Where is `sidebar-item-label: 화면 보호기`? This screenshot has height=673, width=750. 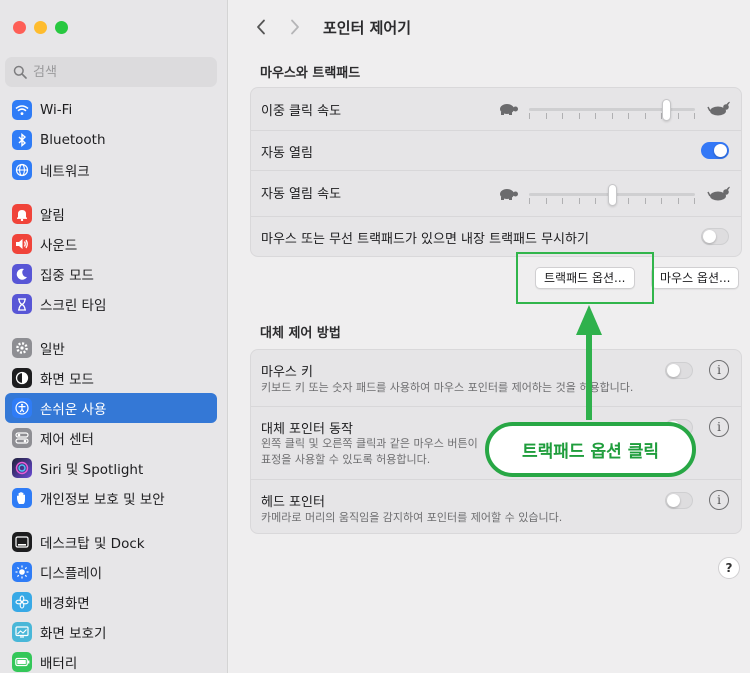
sidebar-item-label: 화면 보호기 is located at coordinates (73, 634).